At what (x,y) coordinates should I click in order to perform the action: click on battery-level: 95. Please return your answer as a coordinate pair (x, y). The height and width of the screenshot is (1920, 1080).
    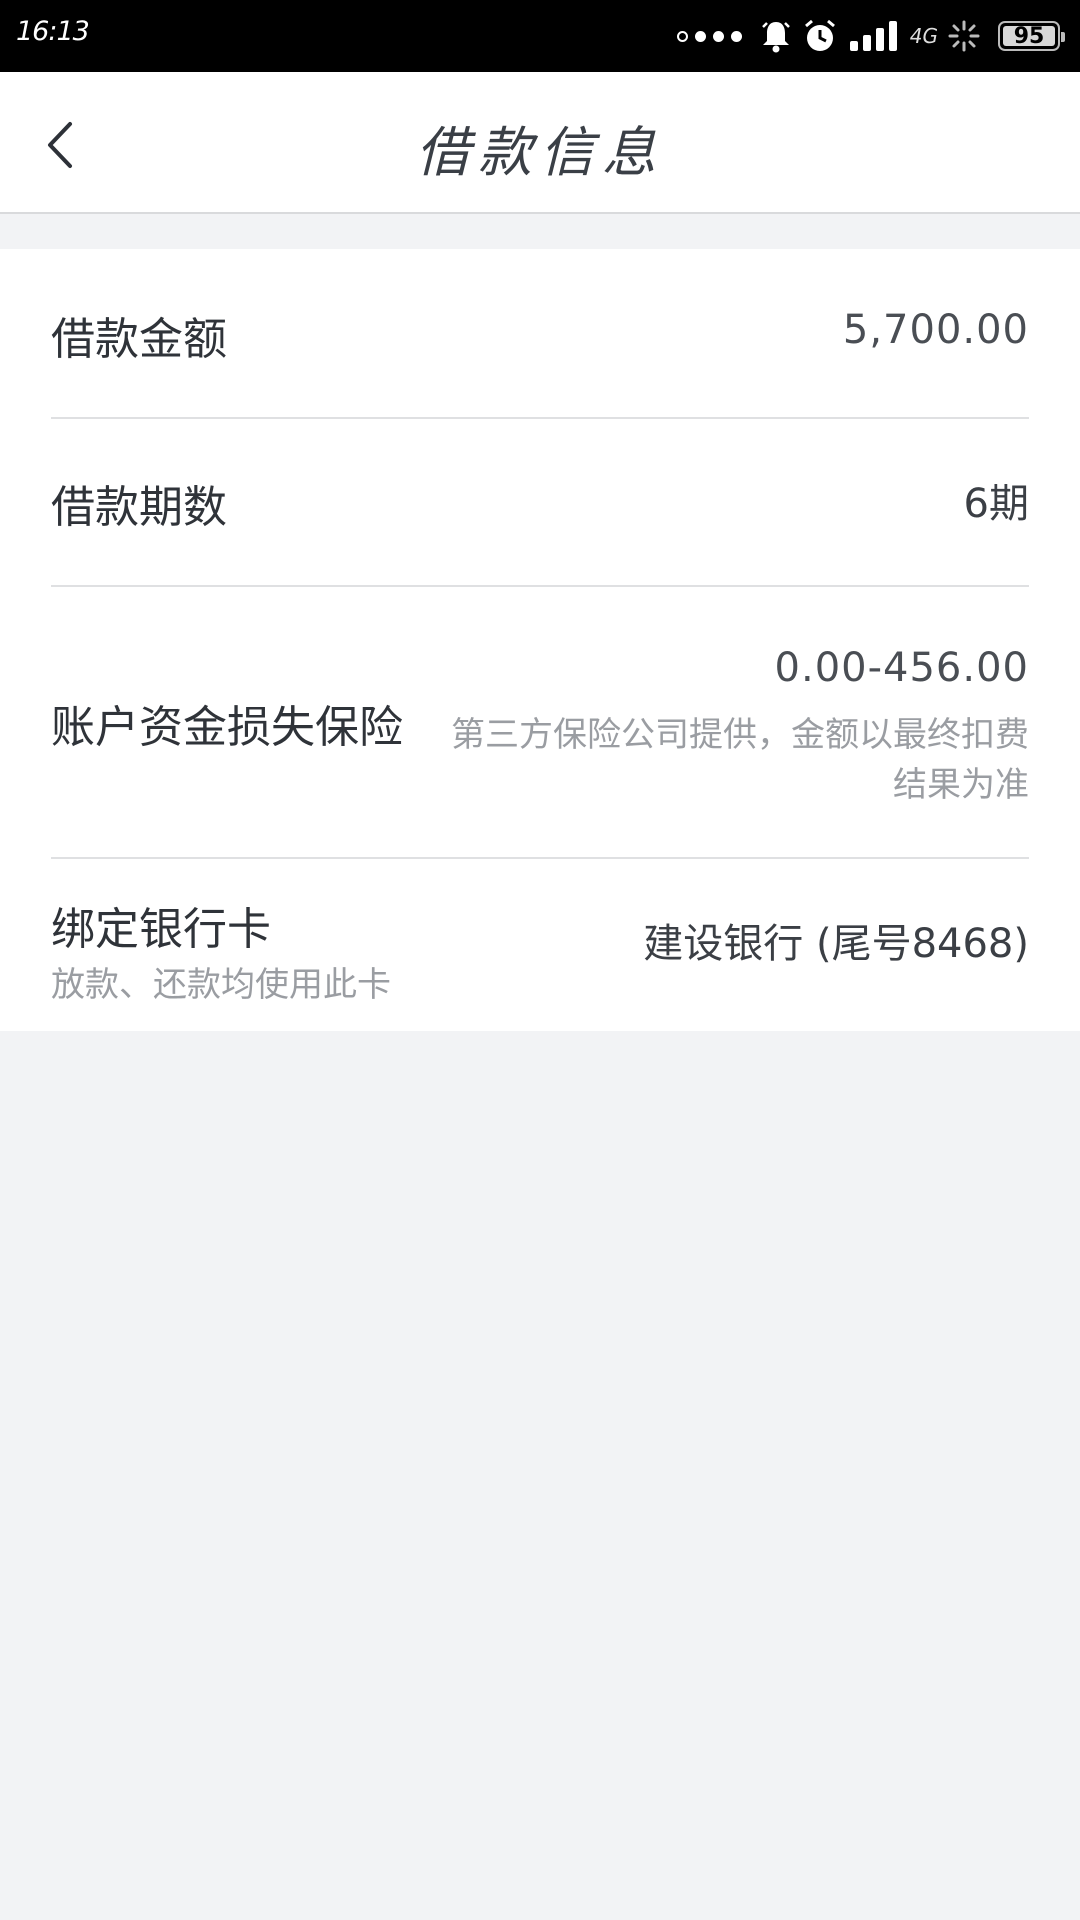
    Looking at the image, I should click on (1029, 36).